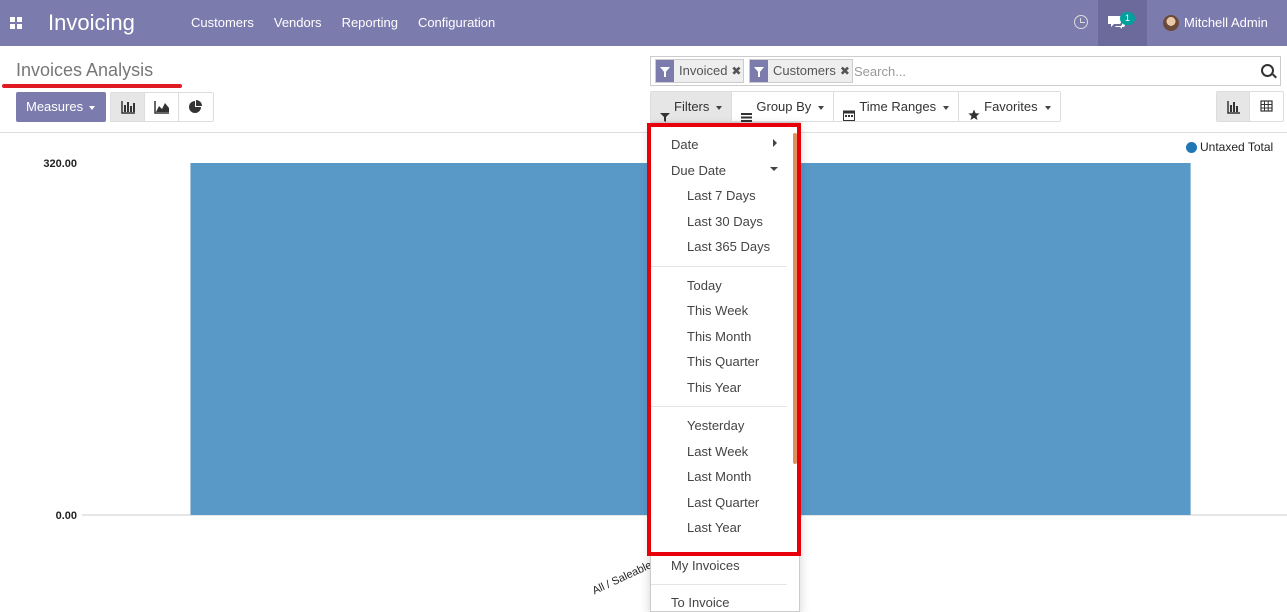 The height and width of the screenshot is (612, 1287). Describe the element at coordinates (1128, 18) in the screenshot. I see `chat-count-badge: 1` at that location.